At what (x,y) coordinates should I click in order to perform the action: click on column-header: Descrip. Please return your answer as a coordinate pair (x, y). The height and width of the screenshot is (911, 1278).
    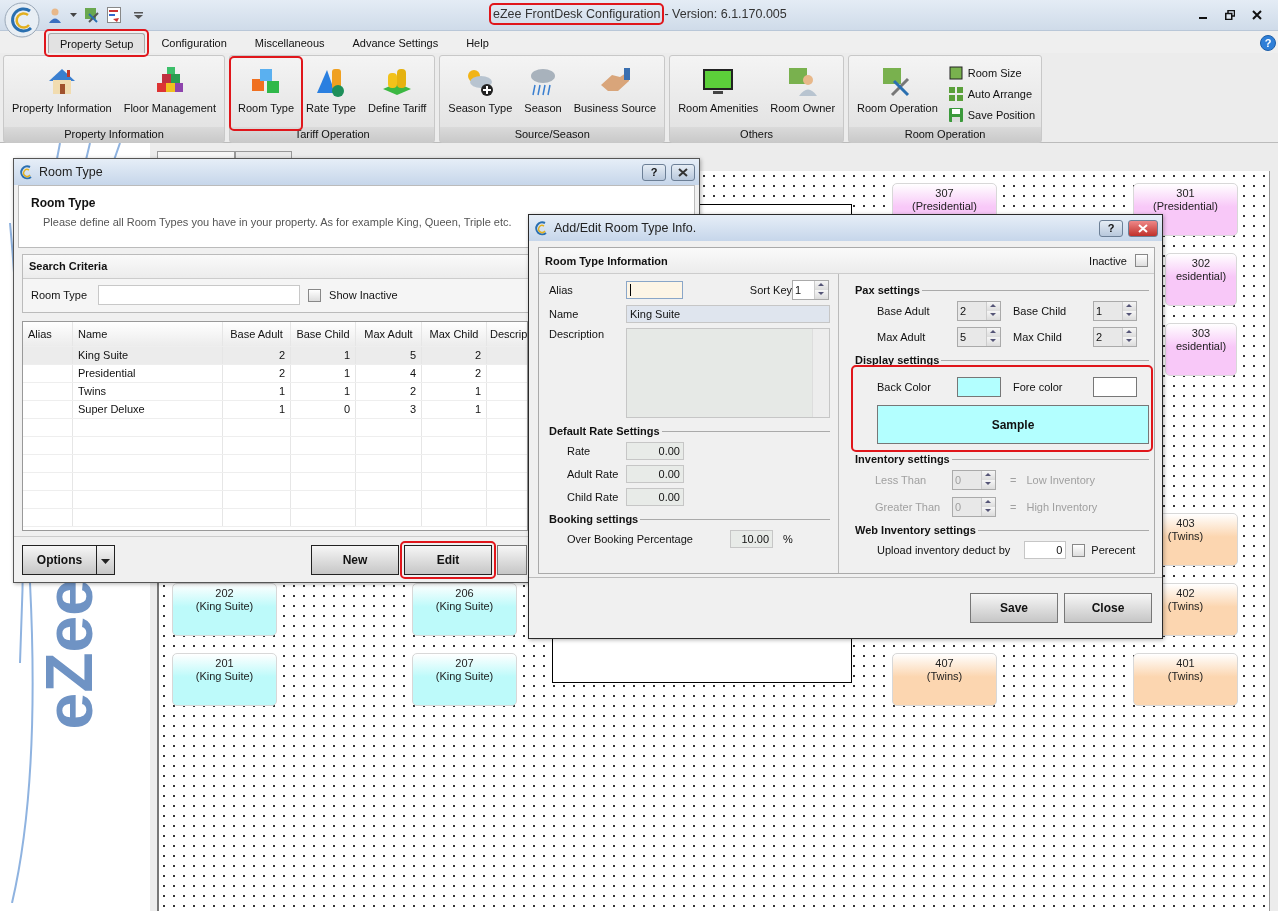
    Looking at the image, I should click on (507, 334).